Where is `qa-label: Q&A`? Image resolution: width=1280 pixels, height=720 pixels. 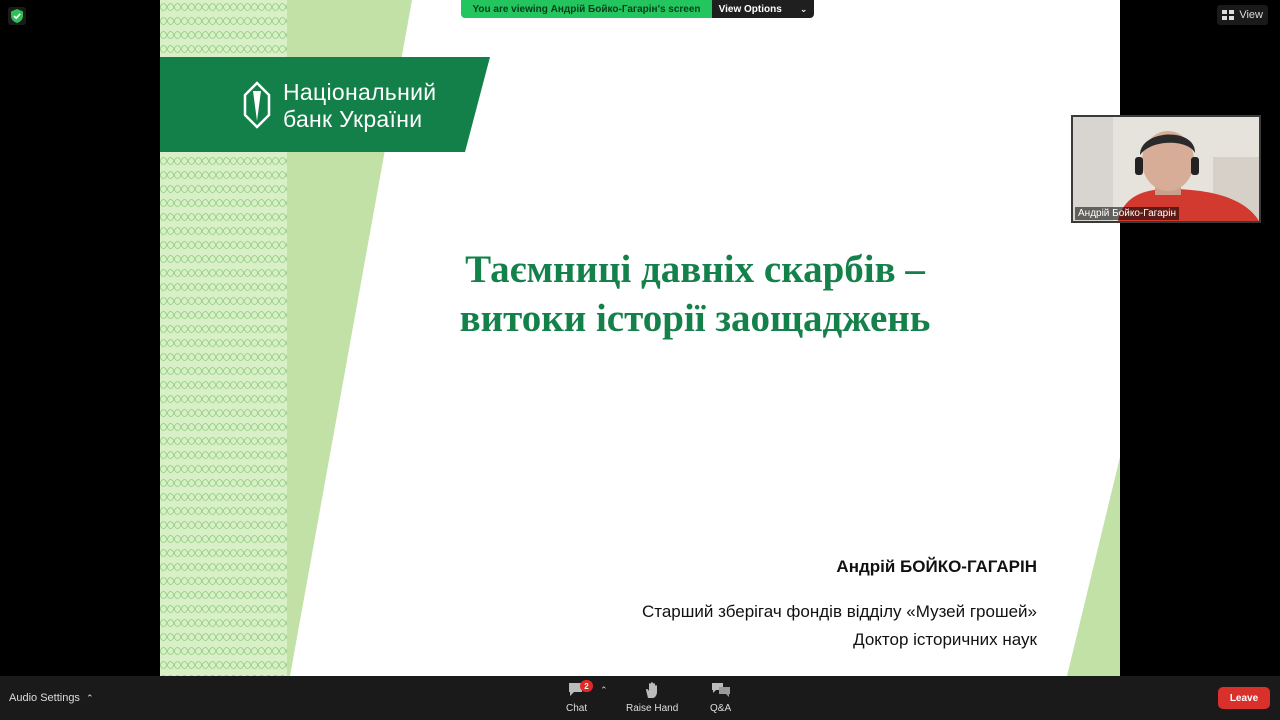 qa-label: Q&A is located at coordinates (721, 708).